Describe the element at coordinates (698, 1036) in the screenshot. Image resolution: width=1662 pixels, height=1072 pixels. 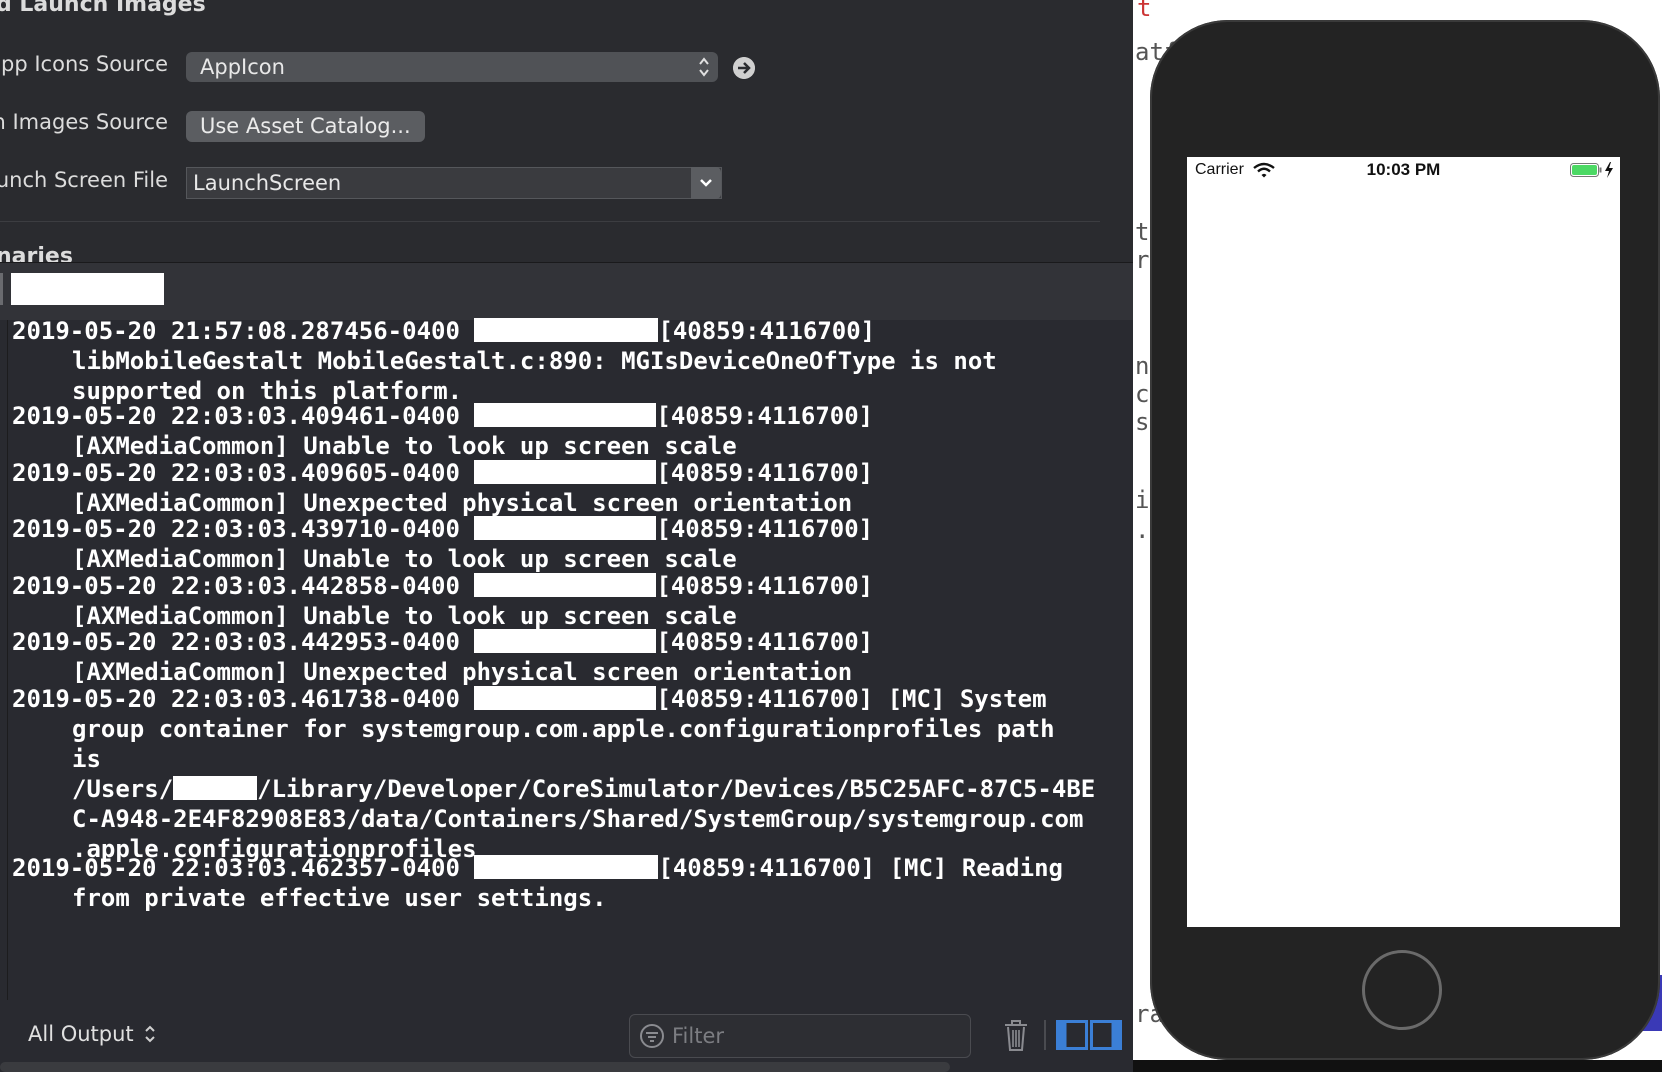
I see `filter-placeholder: Filter` at that location.